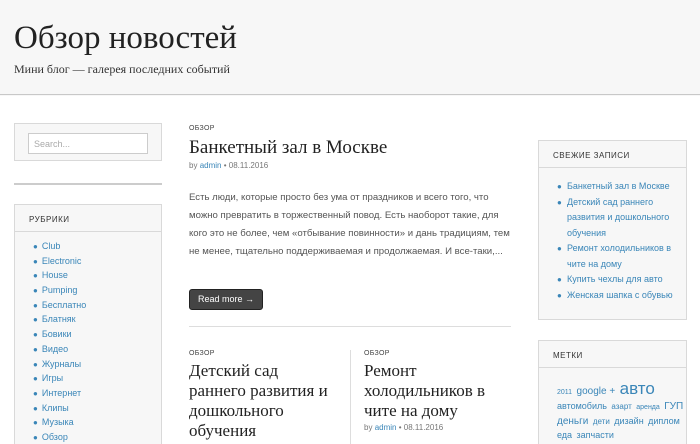 The height and width of the screenshot is (444, 700). Describe the element at coordinates (55, 275) in the screenshot. I see `category-link: House` at that location.